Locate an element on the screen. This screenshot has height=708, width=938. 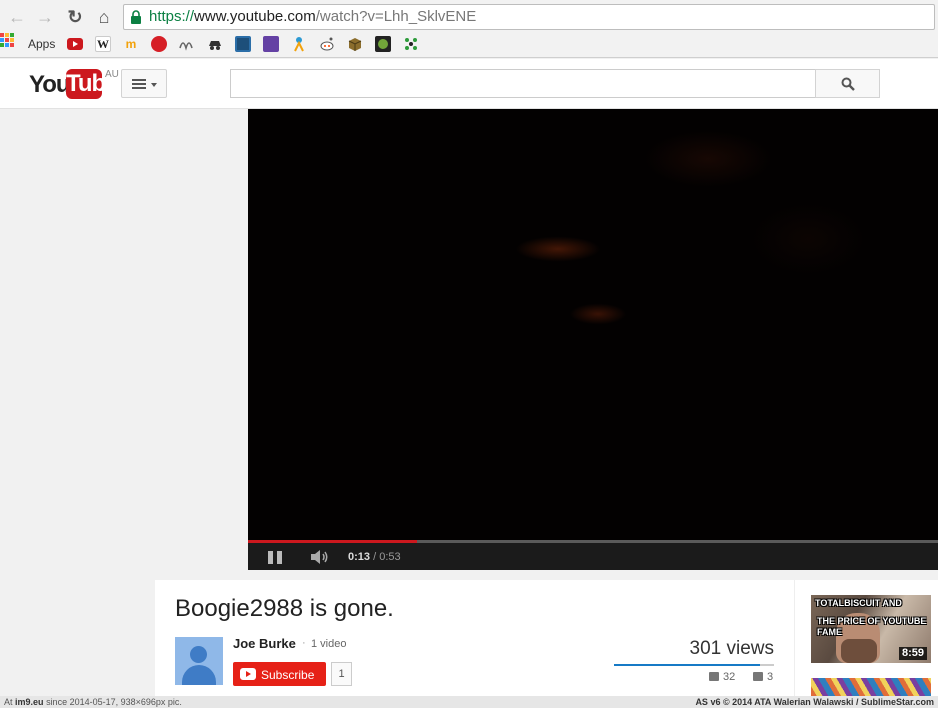
bookmark-dots-icon is located at coordinates (411, 44).